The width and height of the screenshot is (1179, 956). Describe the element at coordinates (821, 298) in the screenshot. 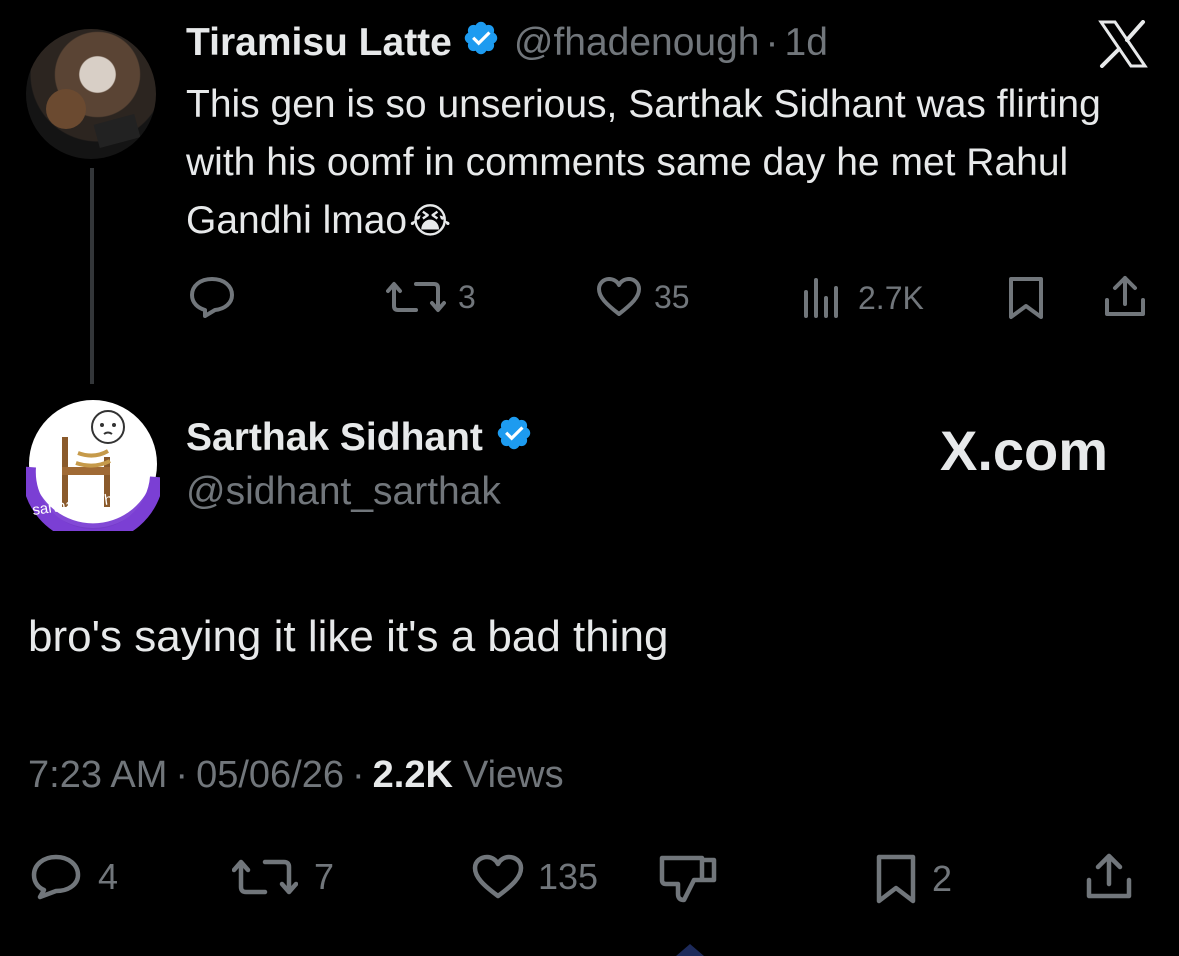

I see `views-icon` at that location.